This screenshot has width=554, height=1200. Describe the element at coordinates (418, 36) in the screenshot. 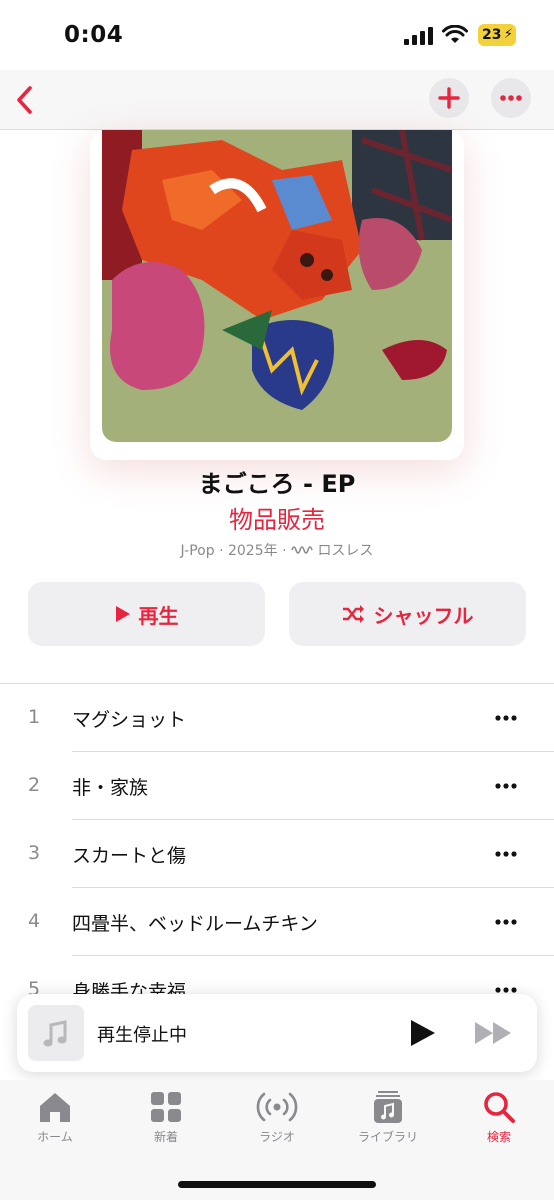

I see `cellular-signal-icon` at that location.